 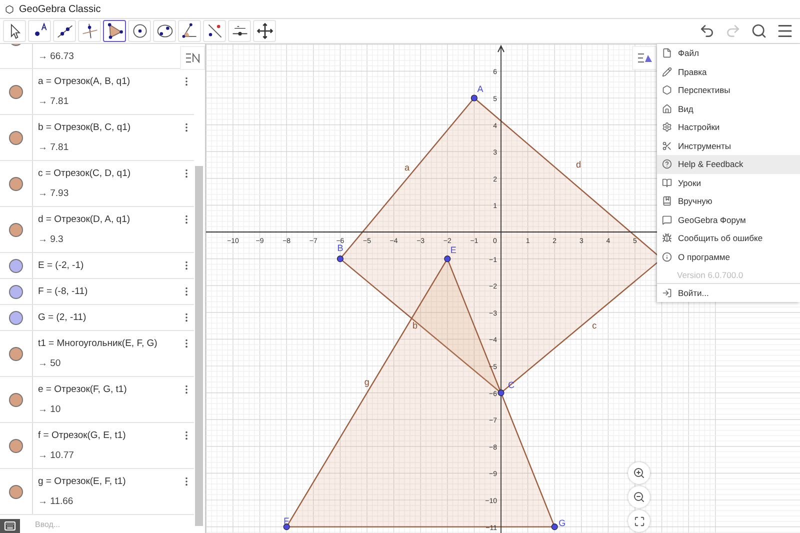 What do you see at coordinates (407, 167) in the screenshot?
I see `segment-label: a` at bounding box center [407, 167].